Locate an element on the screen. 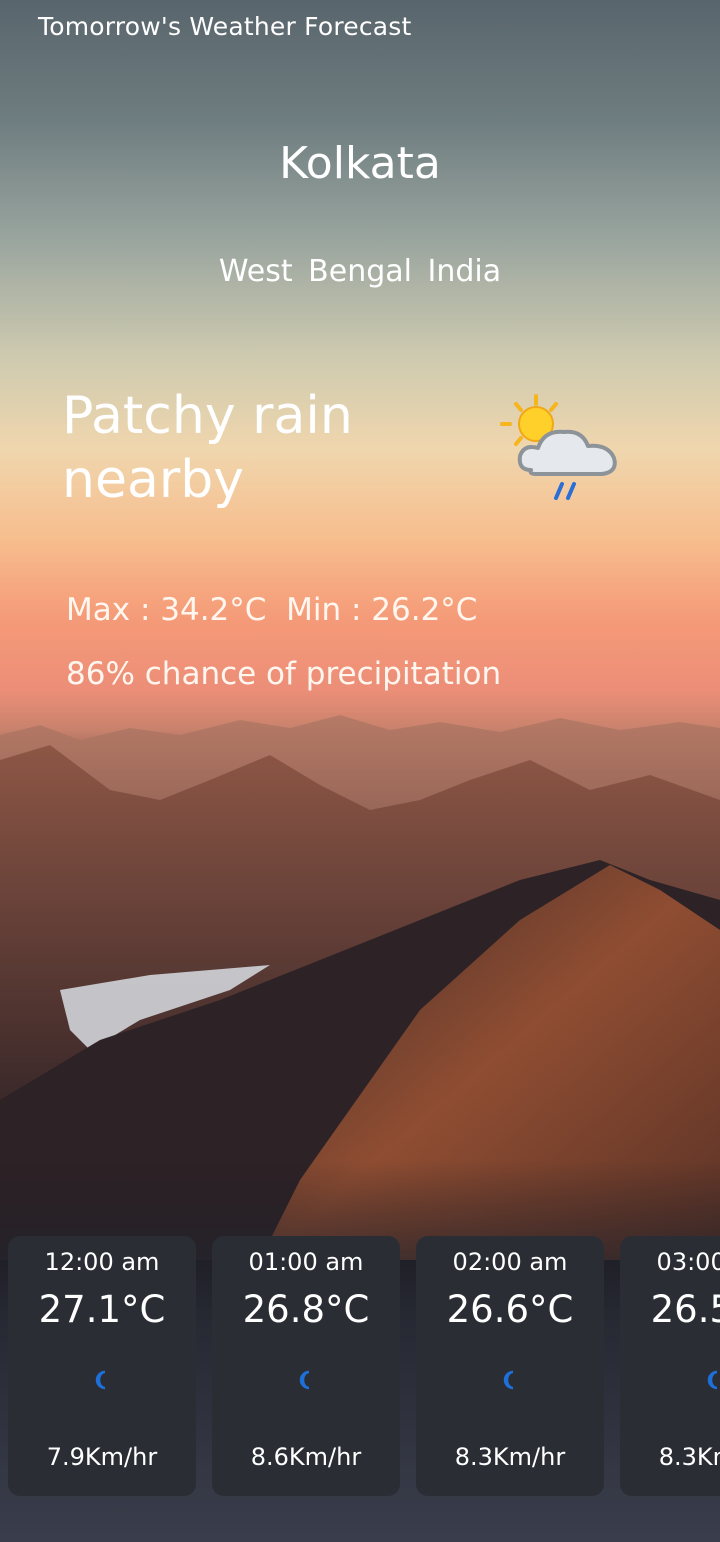  hour-temperature: 27.1°C is located at coordinates (102, 1309).